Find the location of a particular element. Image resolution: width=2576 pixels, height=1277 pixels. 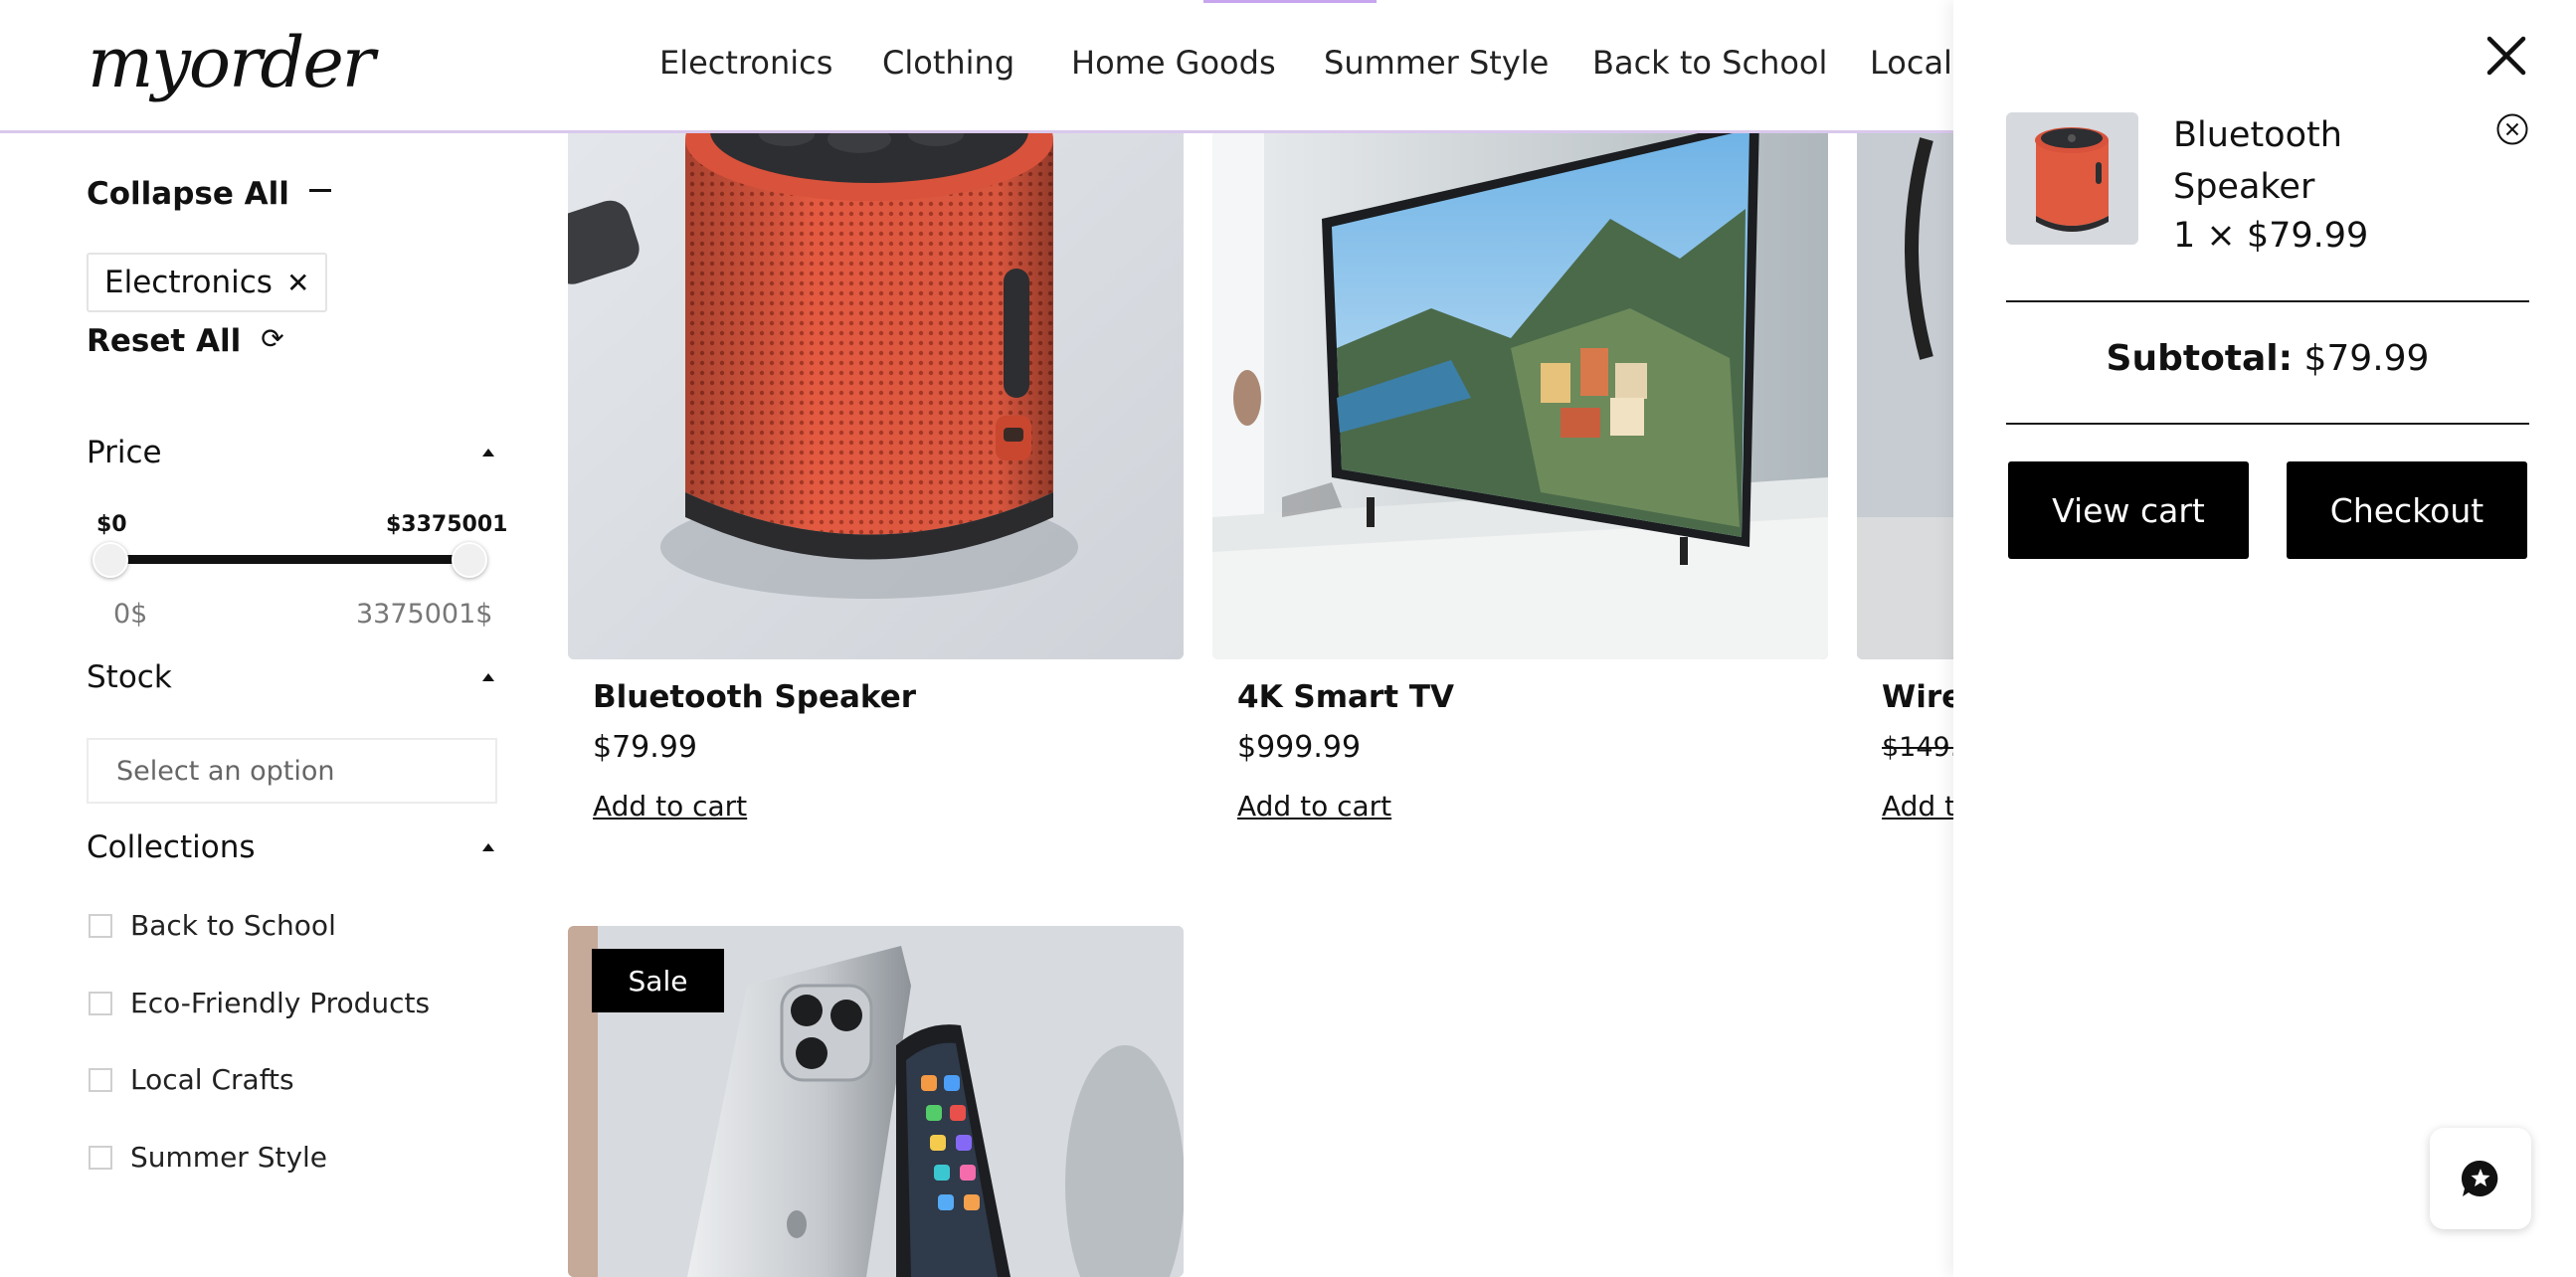

collapse-all-button: Collapse All is located at coordinates (209, 194).